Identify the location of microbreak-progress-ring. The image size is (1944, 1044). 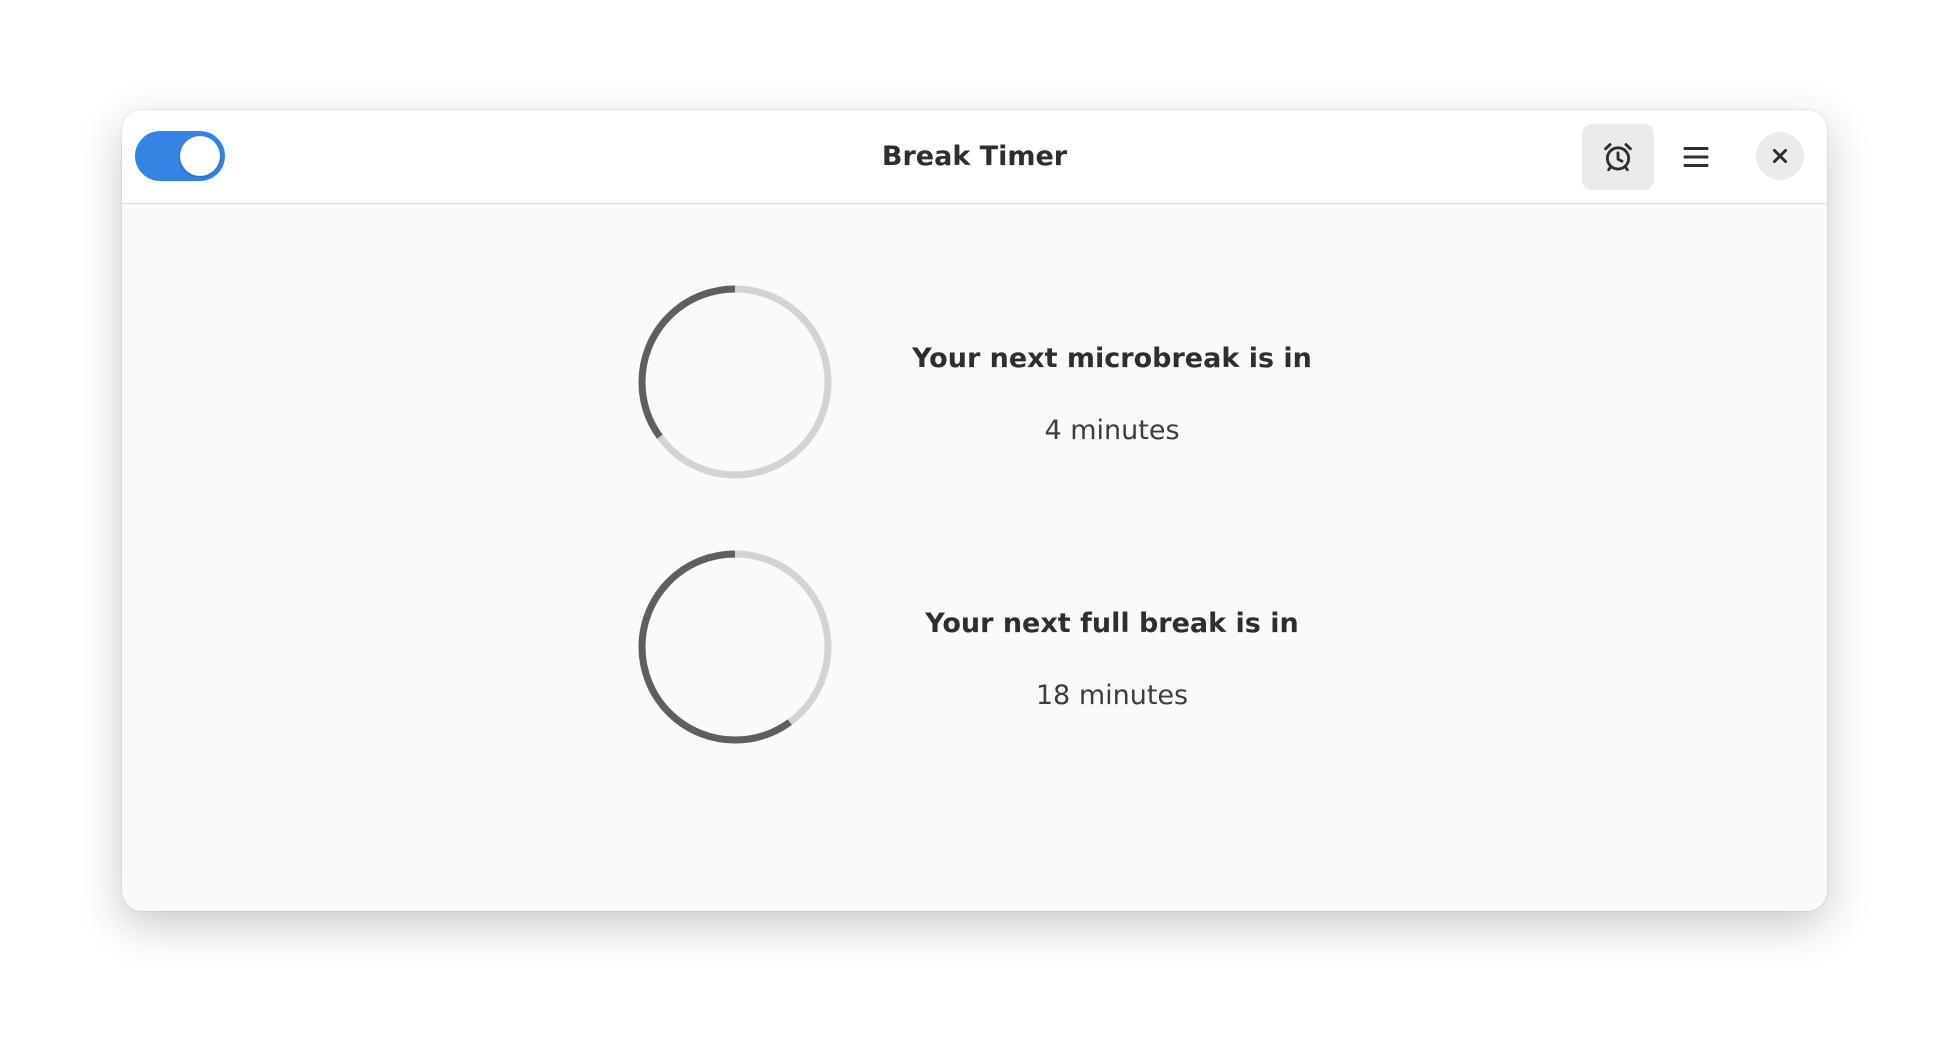
(735, 382).